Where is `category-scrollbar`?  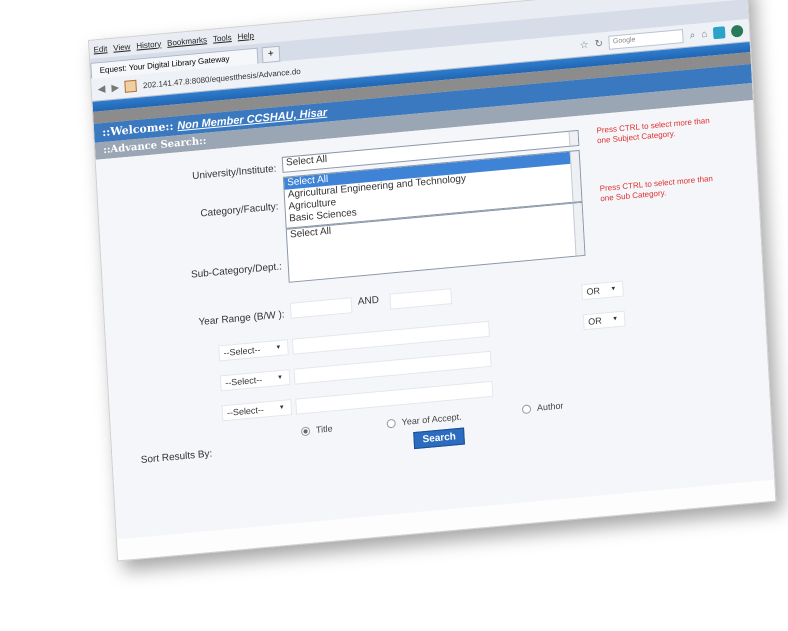
category-scrollbar is located at coordinates (575, 176).